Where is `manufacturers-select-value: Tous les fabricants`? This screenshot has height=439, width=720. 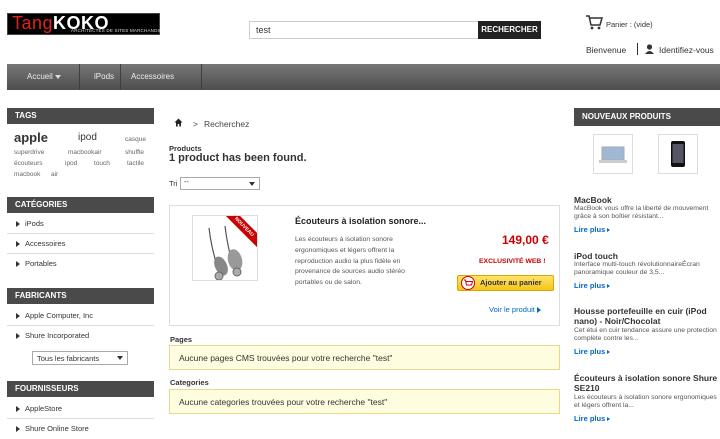
manufacturers-select-value: Tous les fabricants is located at coordinates (68, 358).